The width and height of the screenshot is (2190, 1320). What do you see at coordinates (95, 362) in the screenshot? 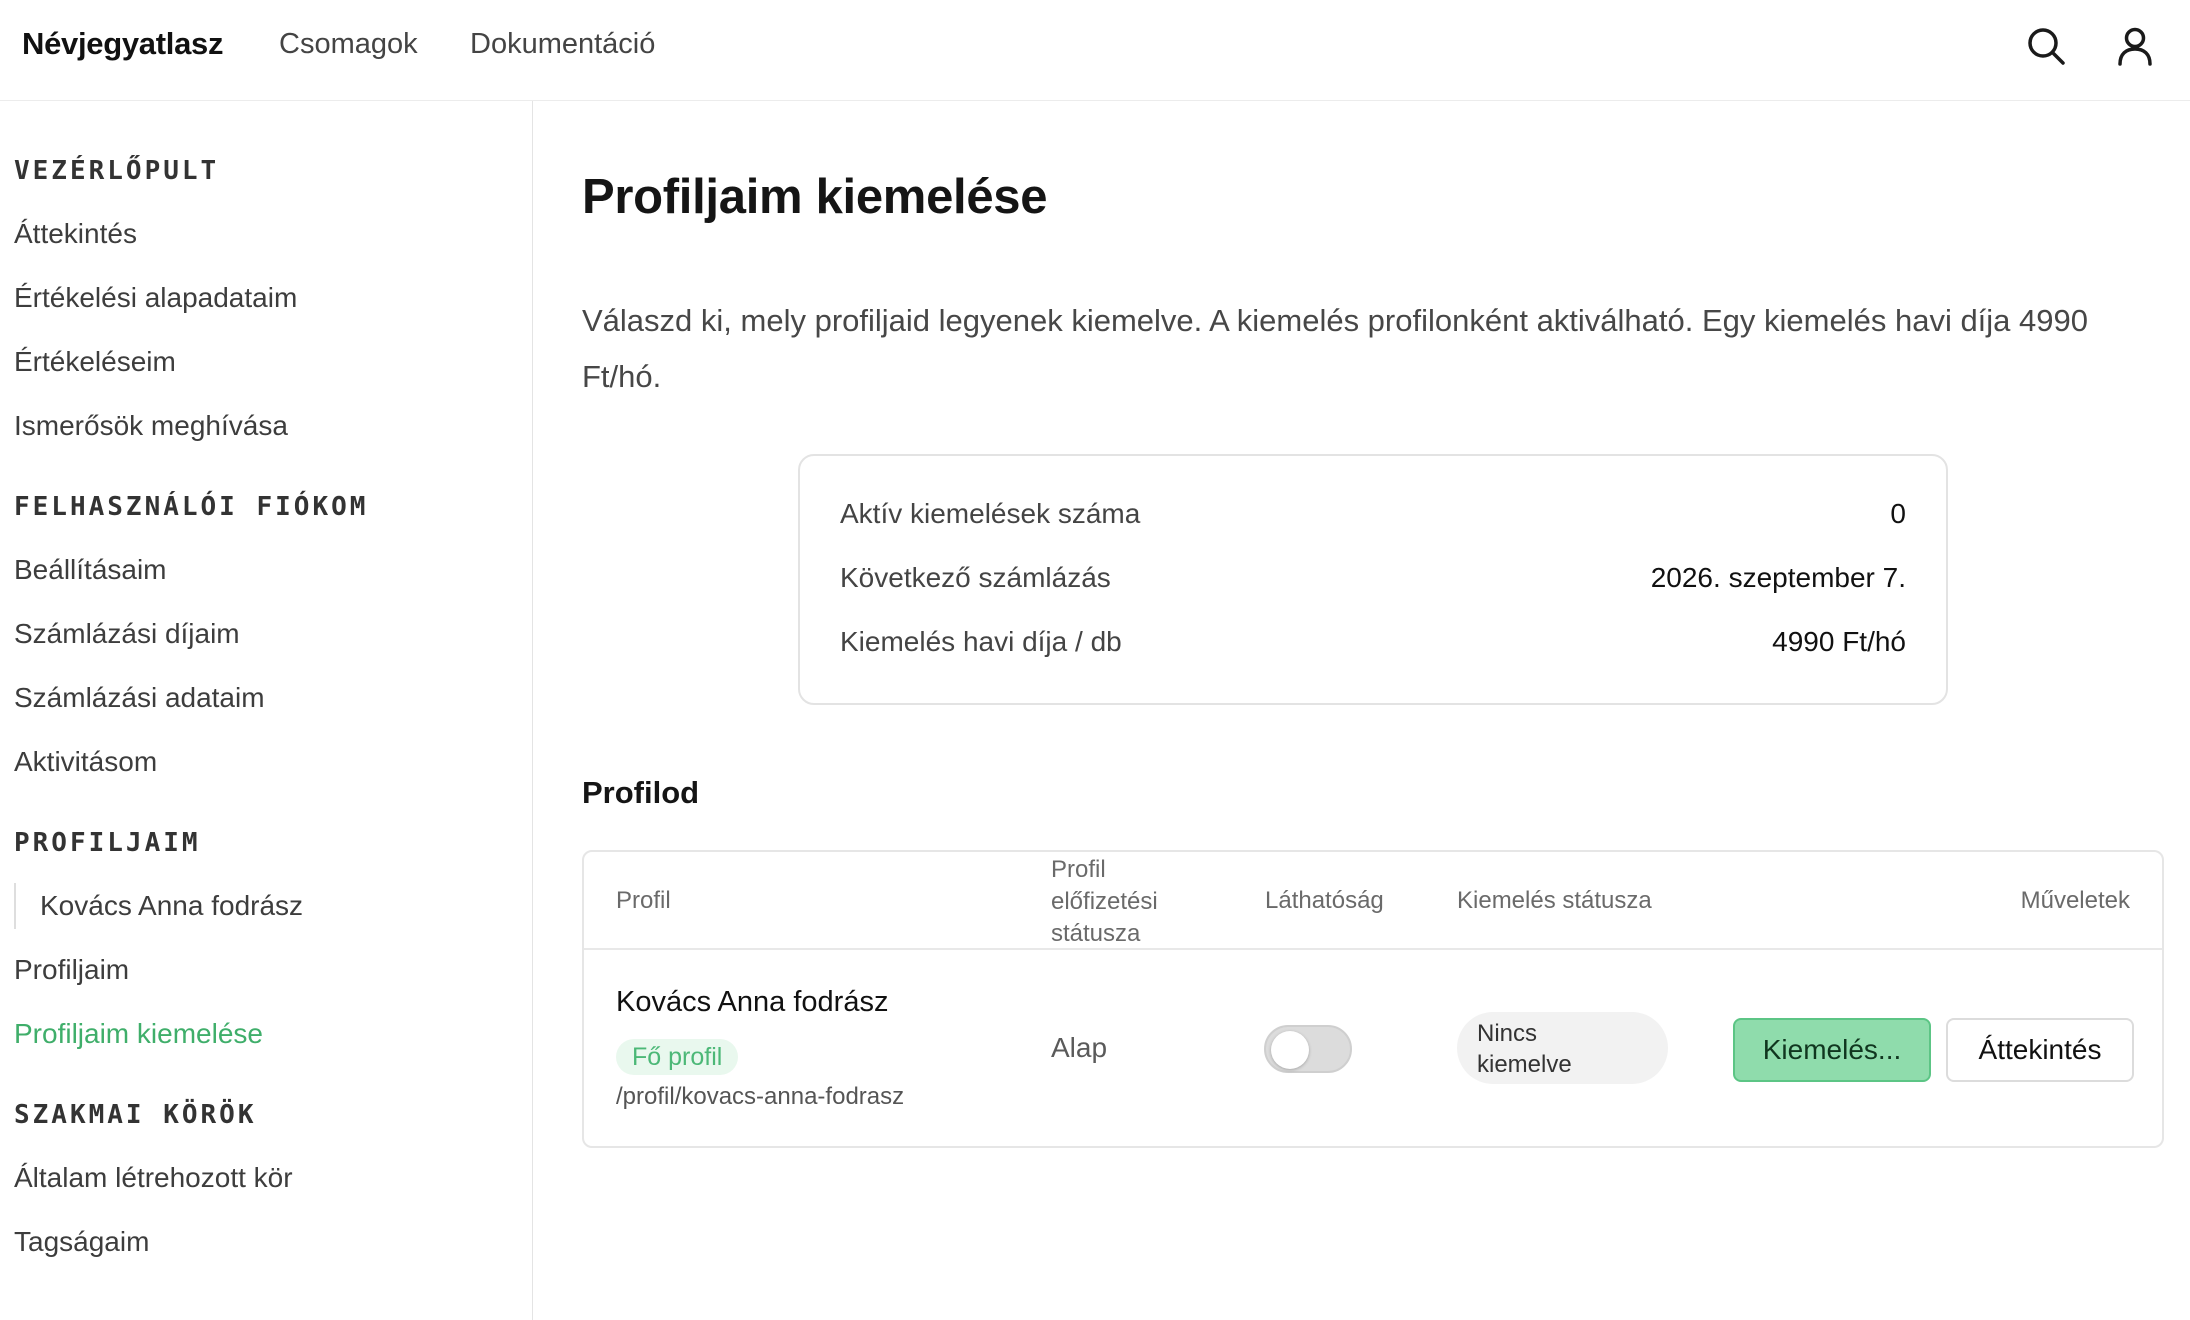
I see `sidebar-item-ratings: Értékeléseim` at bounding box center [95, 362].